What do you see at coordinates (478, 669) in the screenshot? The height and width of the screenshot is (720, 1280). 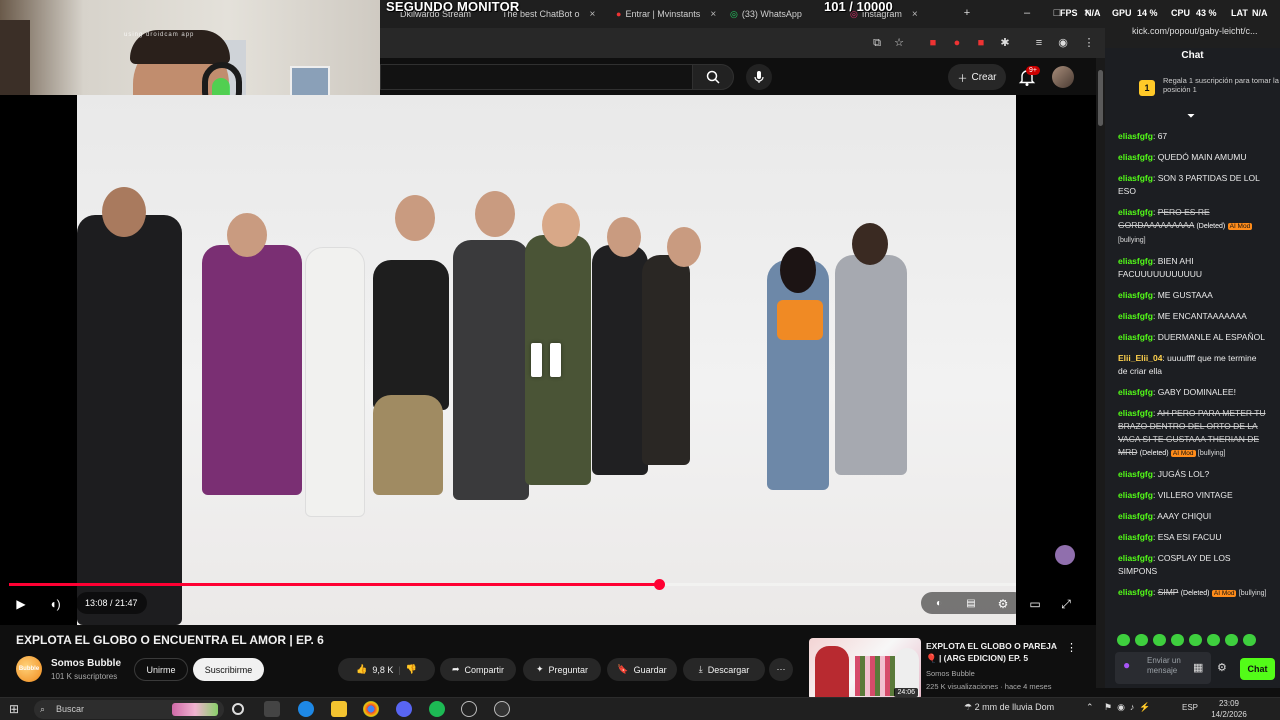 I see `share-button: ➦ Compartir` at bounding box center [478, 669].